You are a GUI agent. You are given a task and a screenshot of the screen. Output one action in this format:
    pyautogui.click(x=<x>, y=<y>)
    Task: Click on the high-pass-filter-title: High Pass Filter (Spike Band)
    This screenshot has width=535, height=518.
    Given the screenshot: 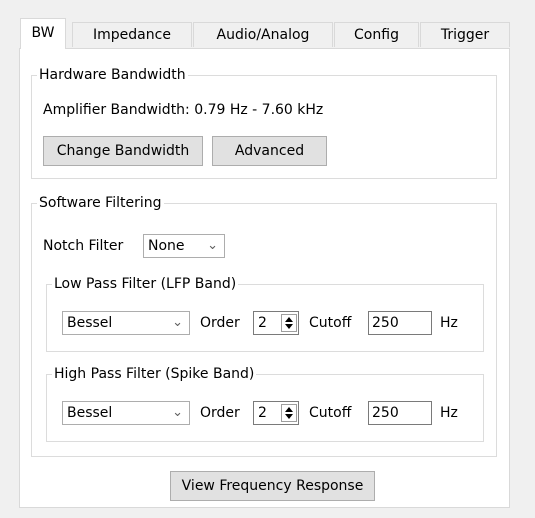 What is the action you would take?
    pyautogui.click(x=154, y=374)
    